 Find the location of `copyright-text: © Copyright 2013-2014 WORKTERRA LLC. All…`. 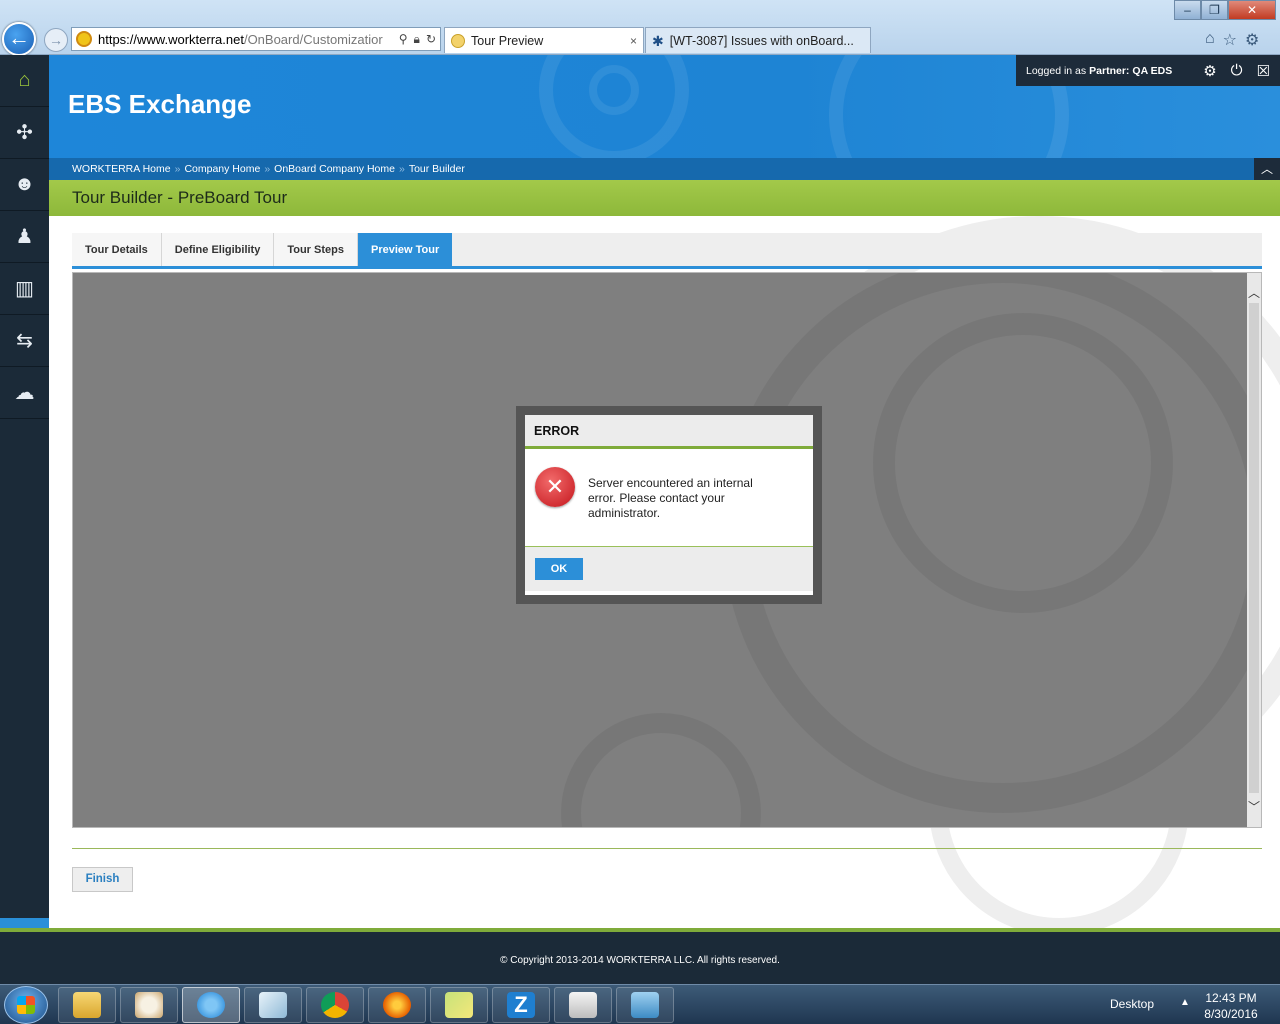

copyright-text: © Copyright 2013-2014 WORKTERRA LLC. All… is located at coordinates (640, 960).